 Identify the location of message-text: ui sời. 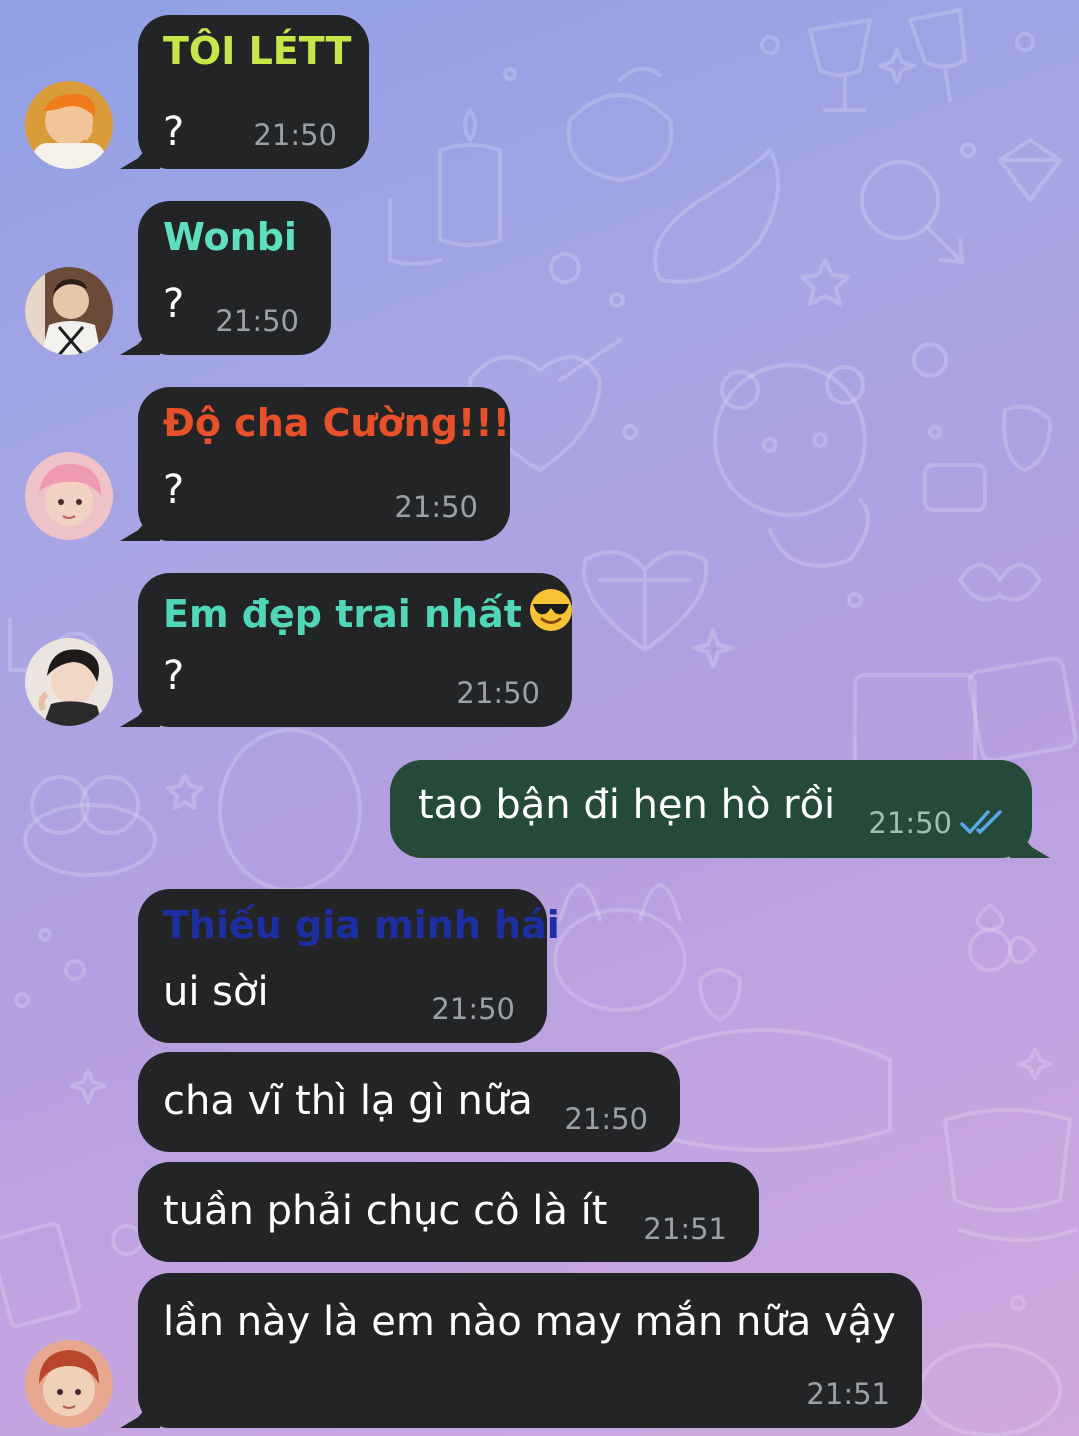
(216, 992).